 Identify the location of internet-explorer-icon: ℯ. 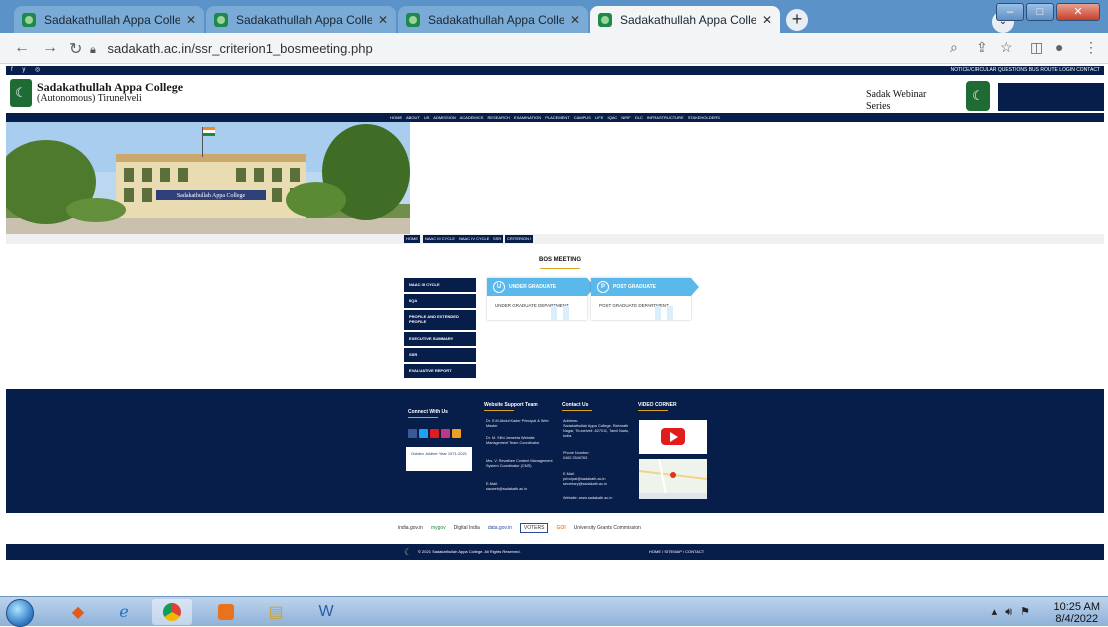
(124, 612).